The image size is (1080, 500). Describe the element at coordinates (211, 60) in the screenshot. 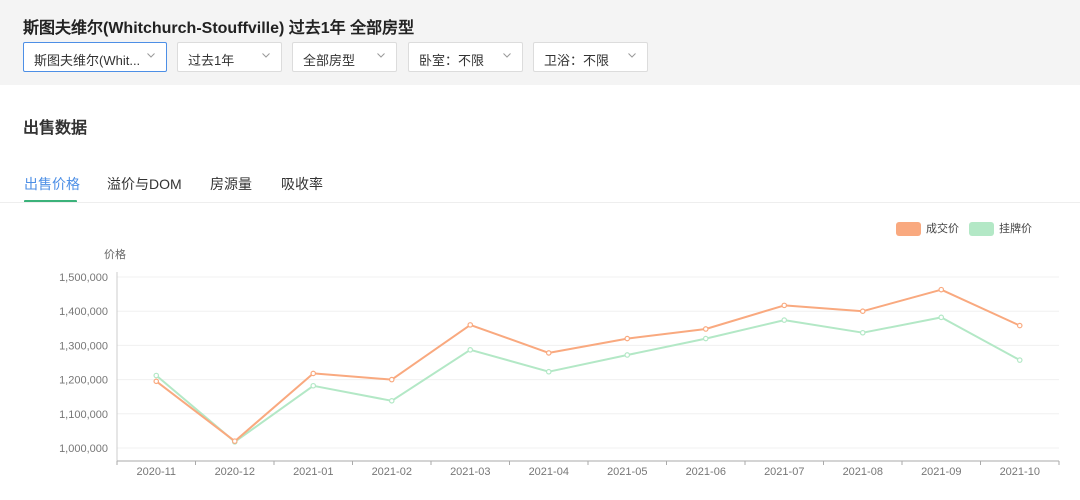

I see `period-select-value: 过去1年` at that location.